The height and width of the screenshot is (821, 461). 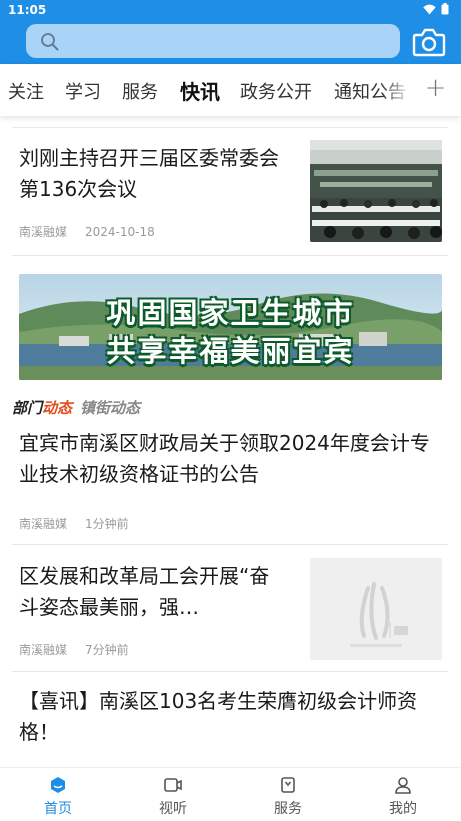 What do you see at coordinates (173, 809) in the screenshot?
I see `nav-label: 视听` at bounding box center [173, 809].